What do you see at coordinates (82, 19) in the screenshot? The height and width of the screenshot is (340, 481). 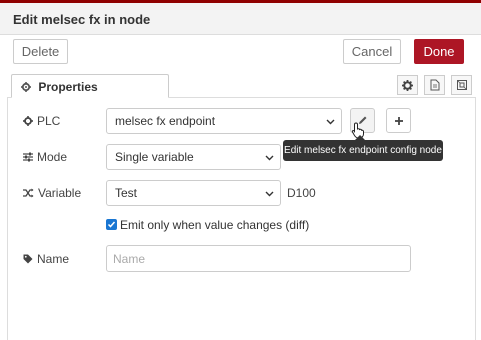 I see `dialog-title: Edit melsec fx in node` at bounding box center [82, 19].